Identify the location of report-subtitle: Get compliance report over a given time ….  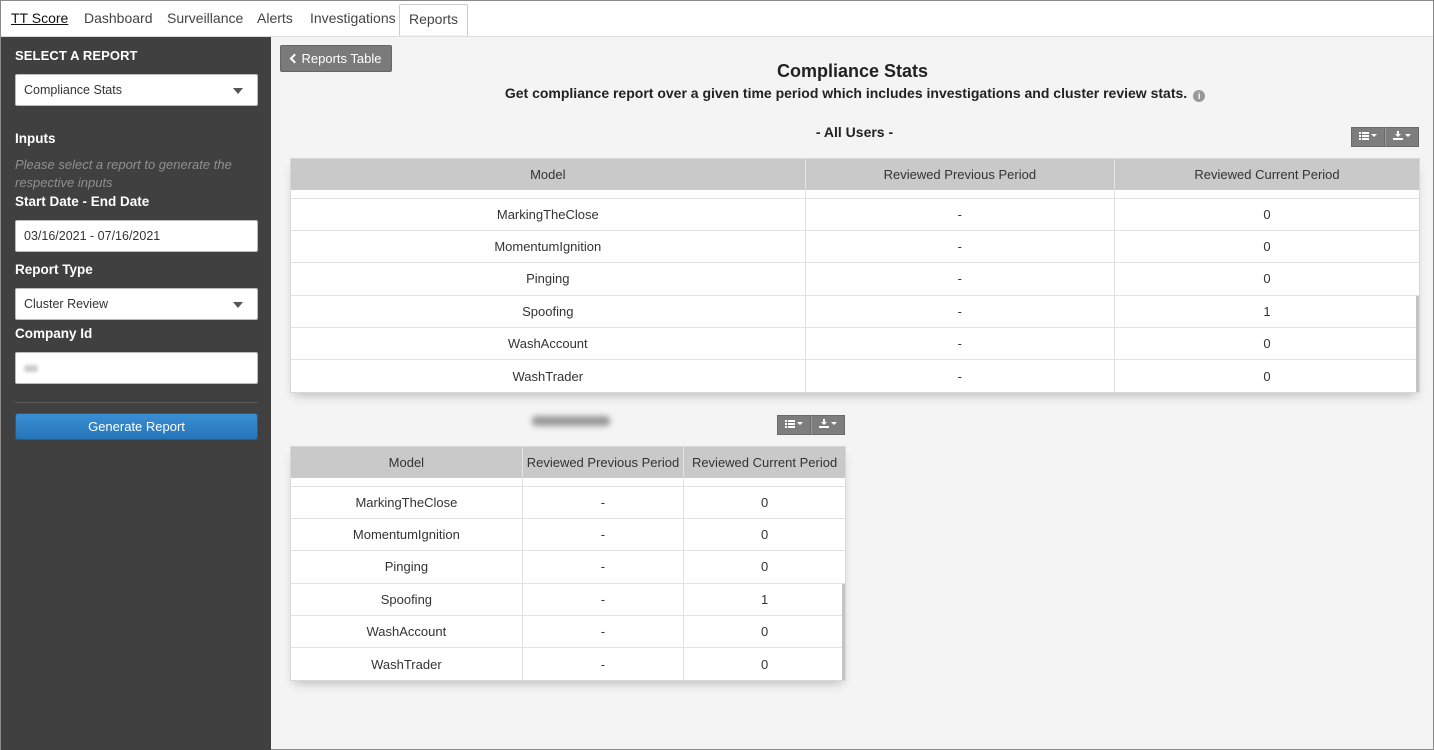
(853, 93).